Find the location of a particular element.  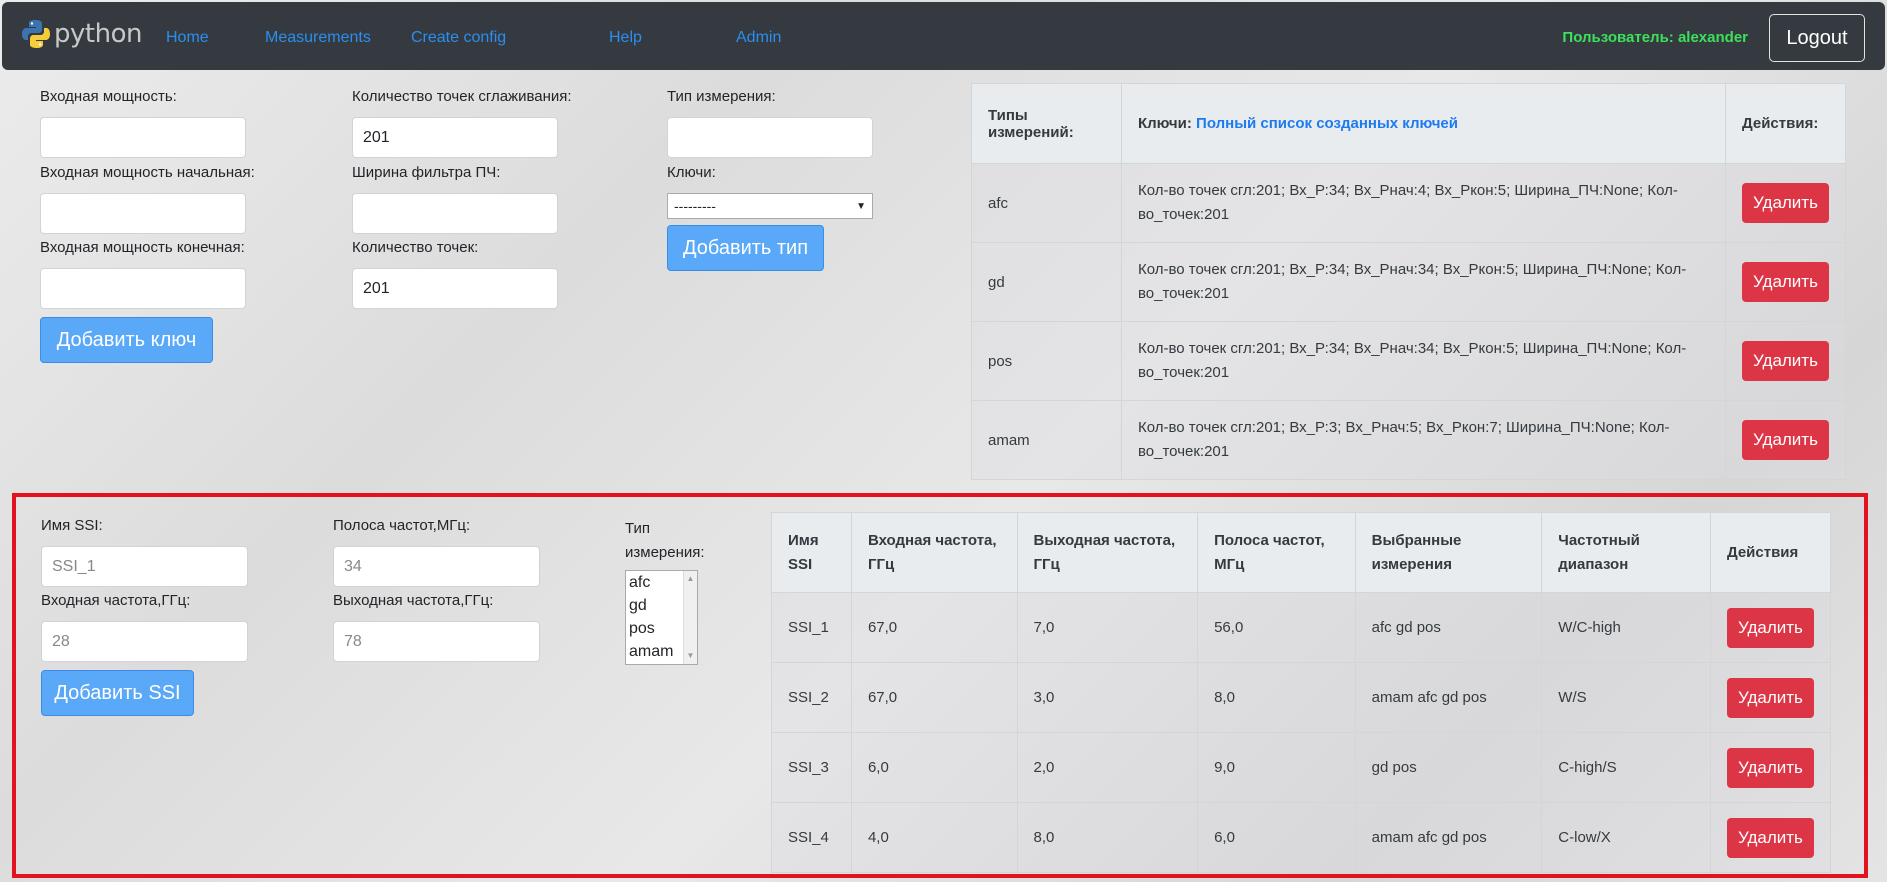

logout-button: Logout is located at coordinates (1817, 38).